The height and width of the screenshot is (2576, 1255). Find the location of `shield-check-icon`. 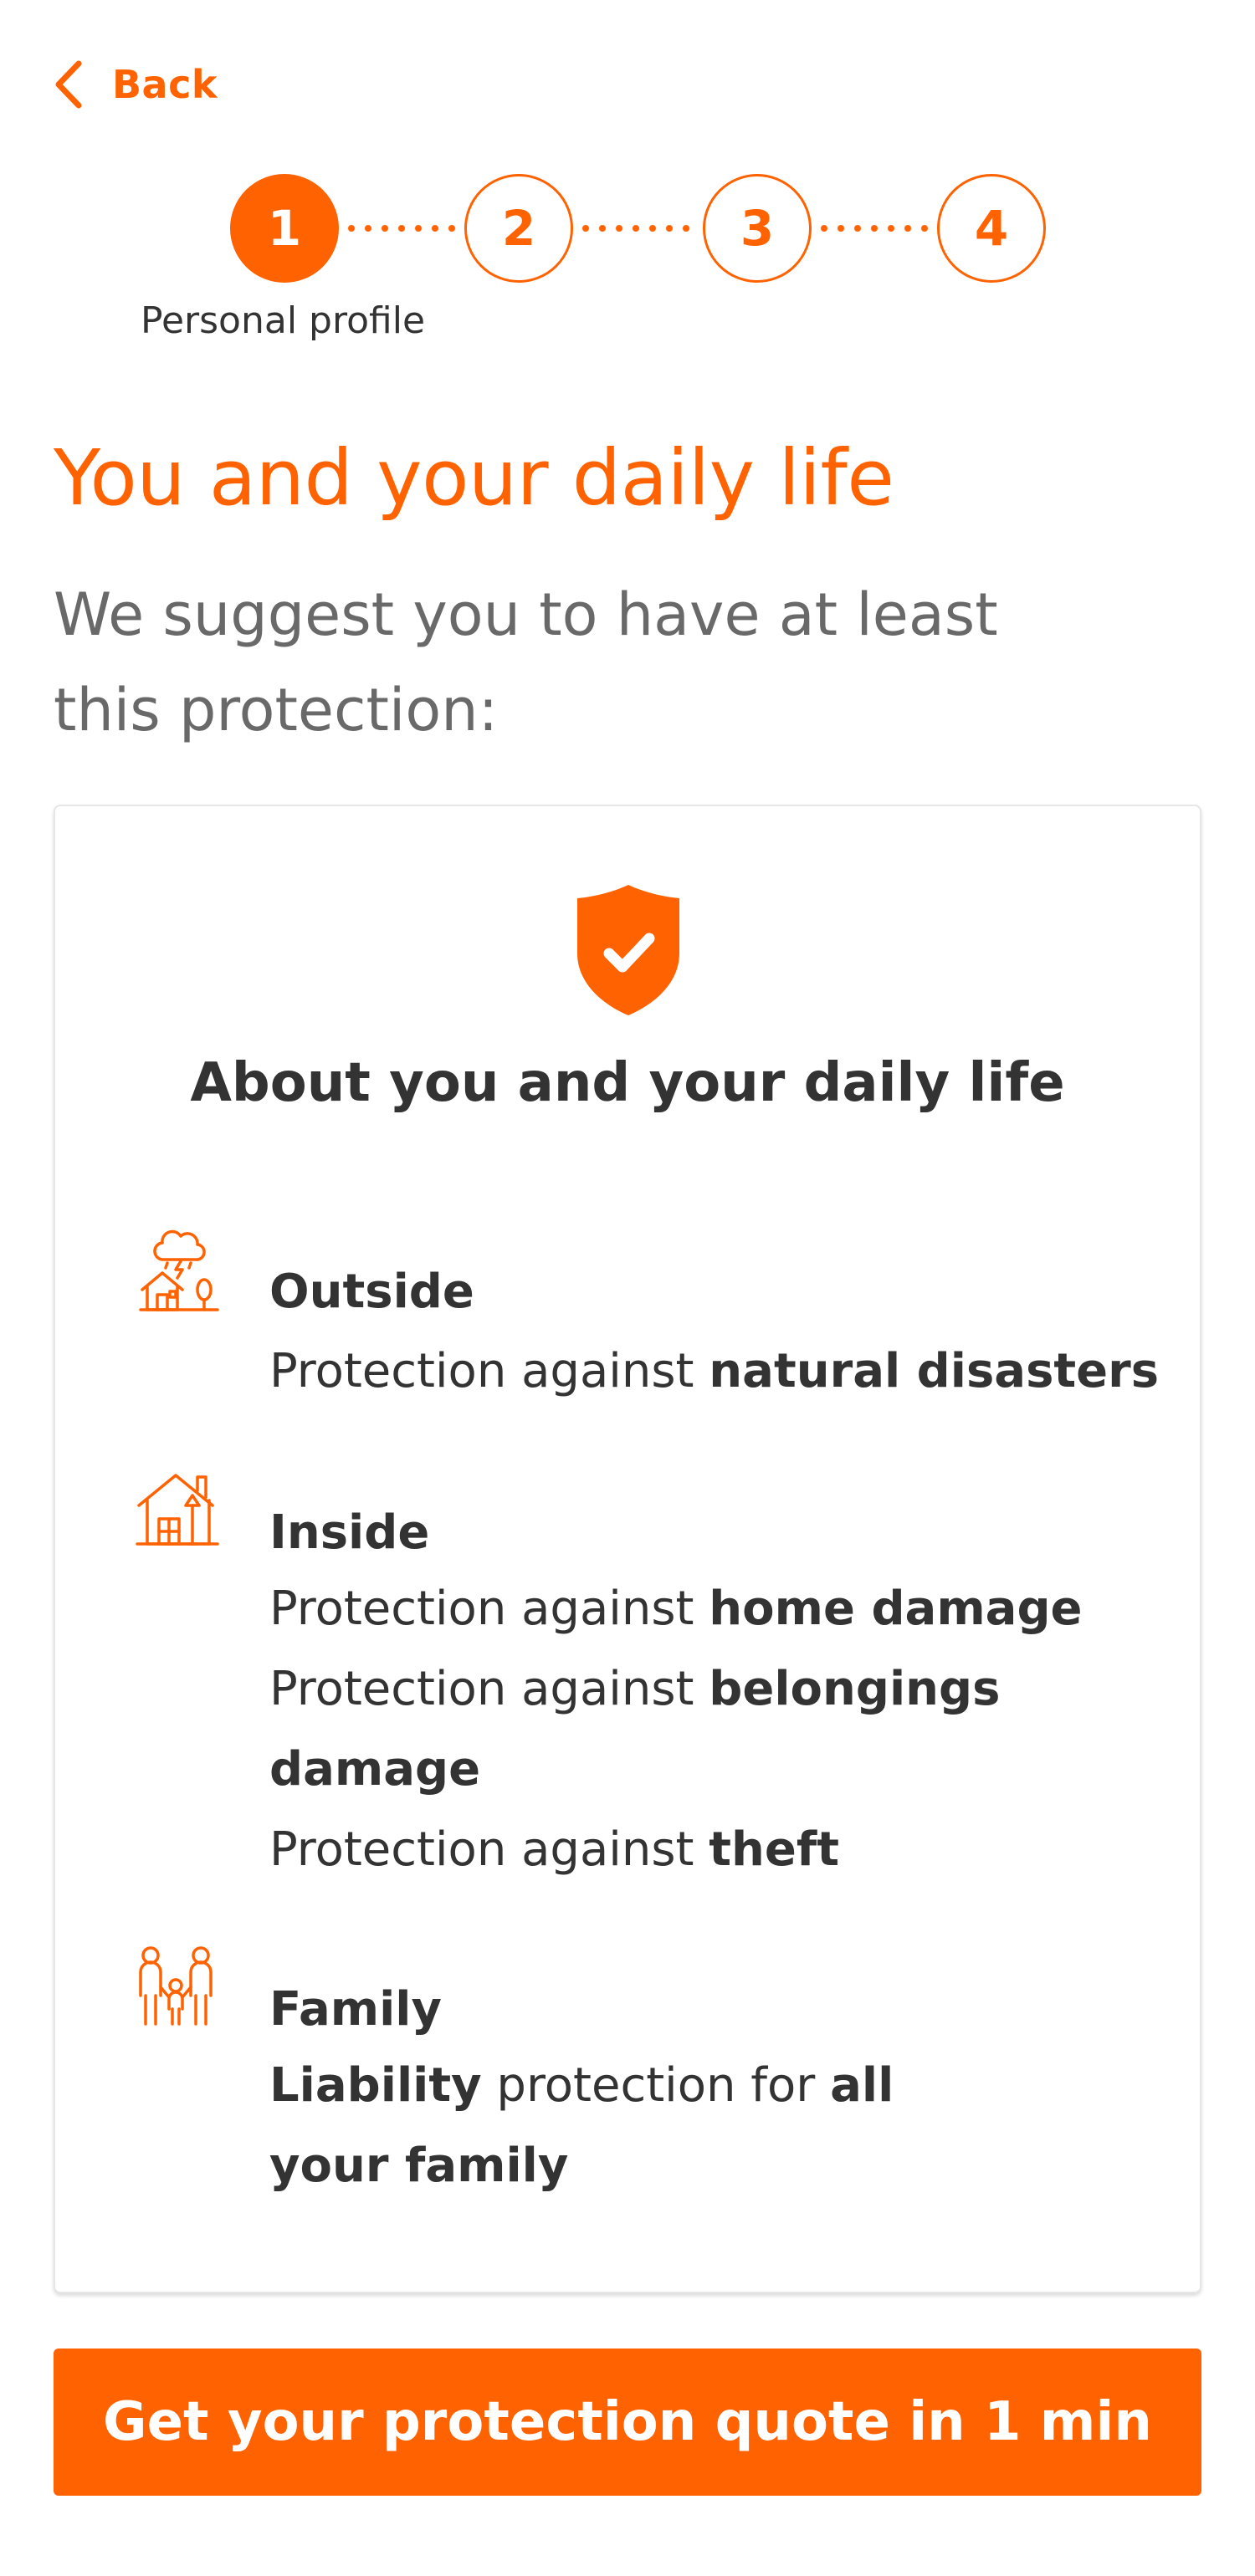

shield-check-icon is located at coordinates (628, 950).